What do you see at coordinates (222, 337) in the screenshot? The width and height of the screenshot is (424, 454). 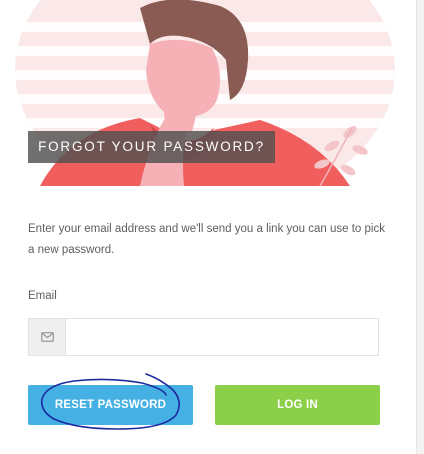 I see `email-input` at bounding box center [222, 337].